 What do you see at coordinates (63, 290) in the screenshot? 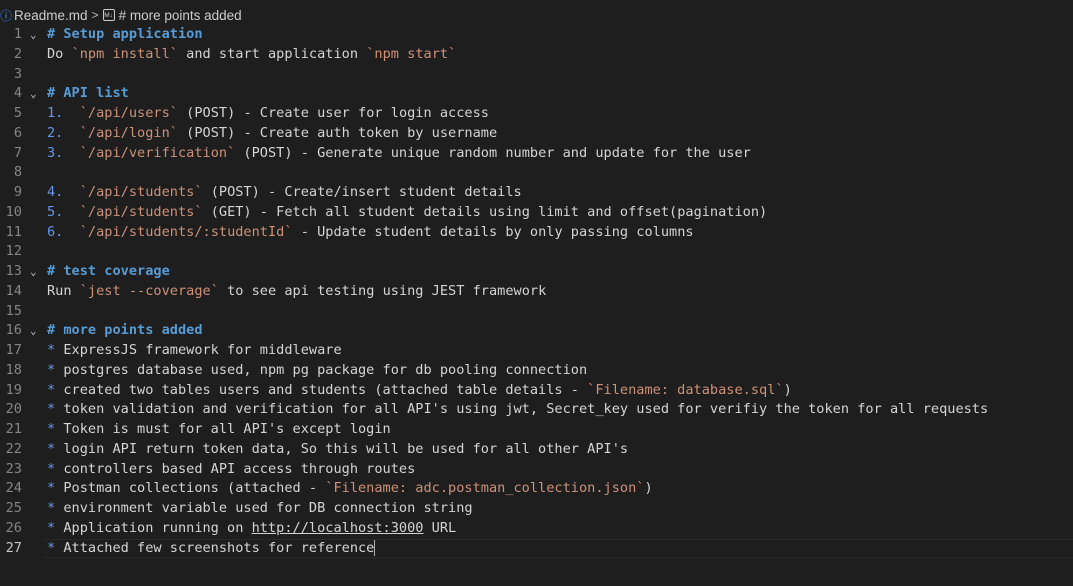
I see `code-token: Run` at bounding box center [63, 290].